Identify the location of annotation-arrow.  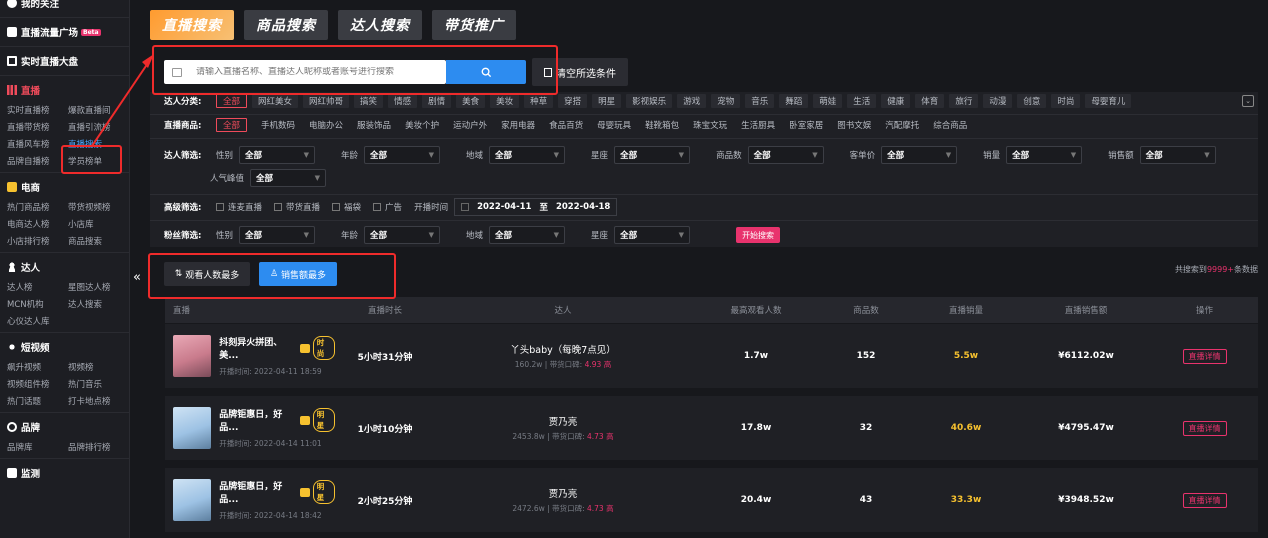
(122, 100).